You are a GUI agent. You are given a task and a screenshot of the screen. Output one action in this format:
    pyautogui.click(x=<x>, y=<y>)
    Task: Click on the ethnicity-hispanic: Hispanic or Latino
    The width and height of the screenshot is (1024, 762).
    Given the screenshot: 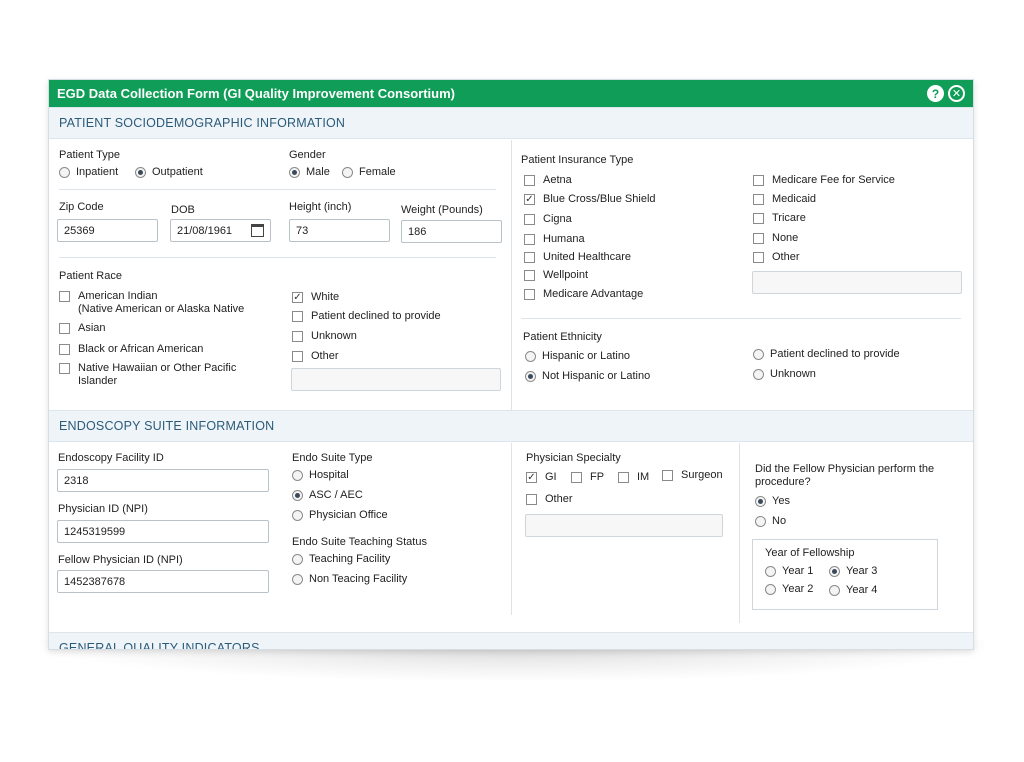 What is the action you would take?
    pyautogui.click(x=577, y=356)
    